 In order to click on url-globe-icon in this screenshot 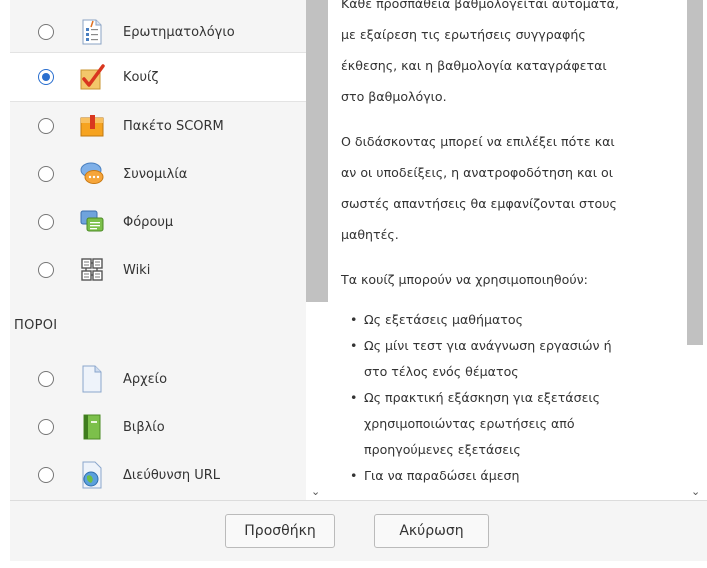, I will do `click(92, 475)`.